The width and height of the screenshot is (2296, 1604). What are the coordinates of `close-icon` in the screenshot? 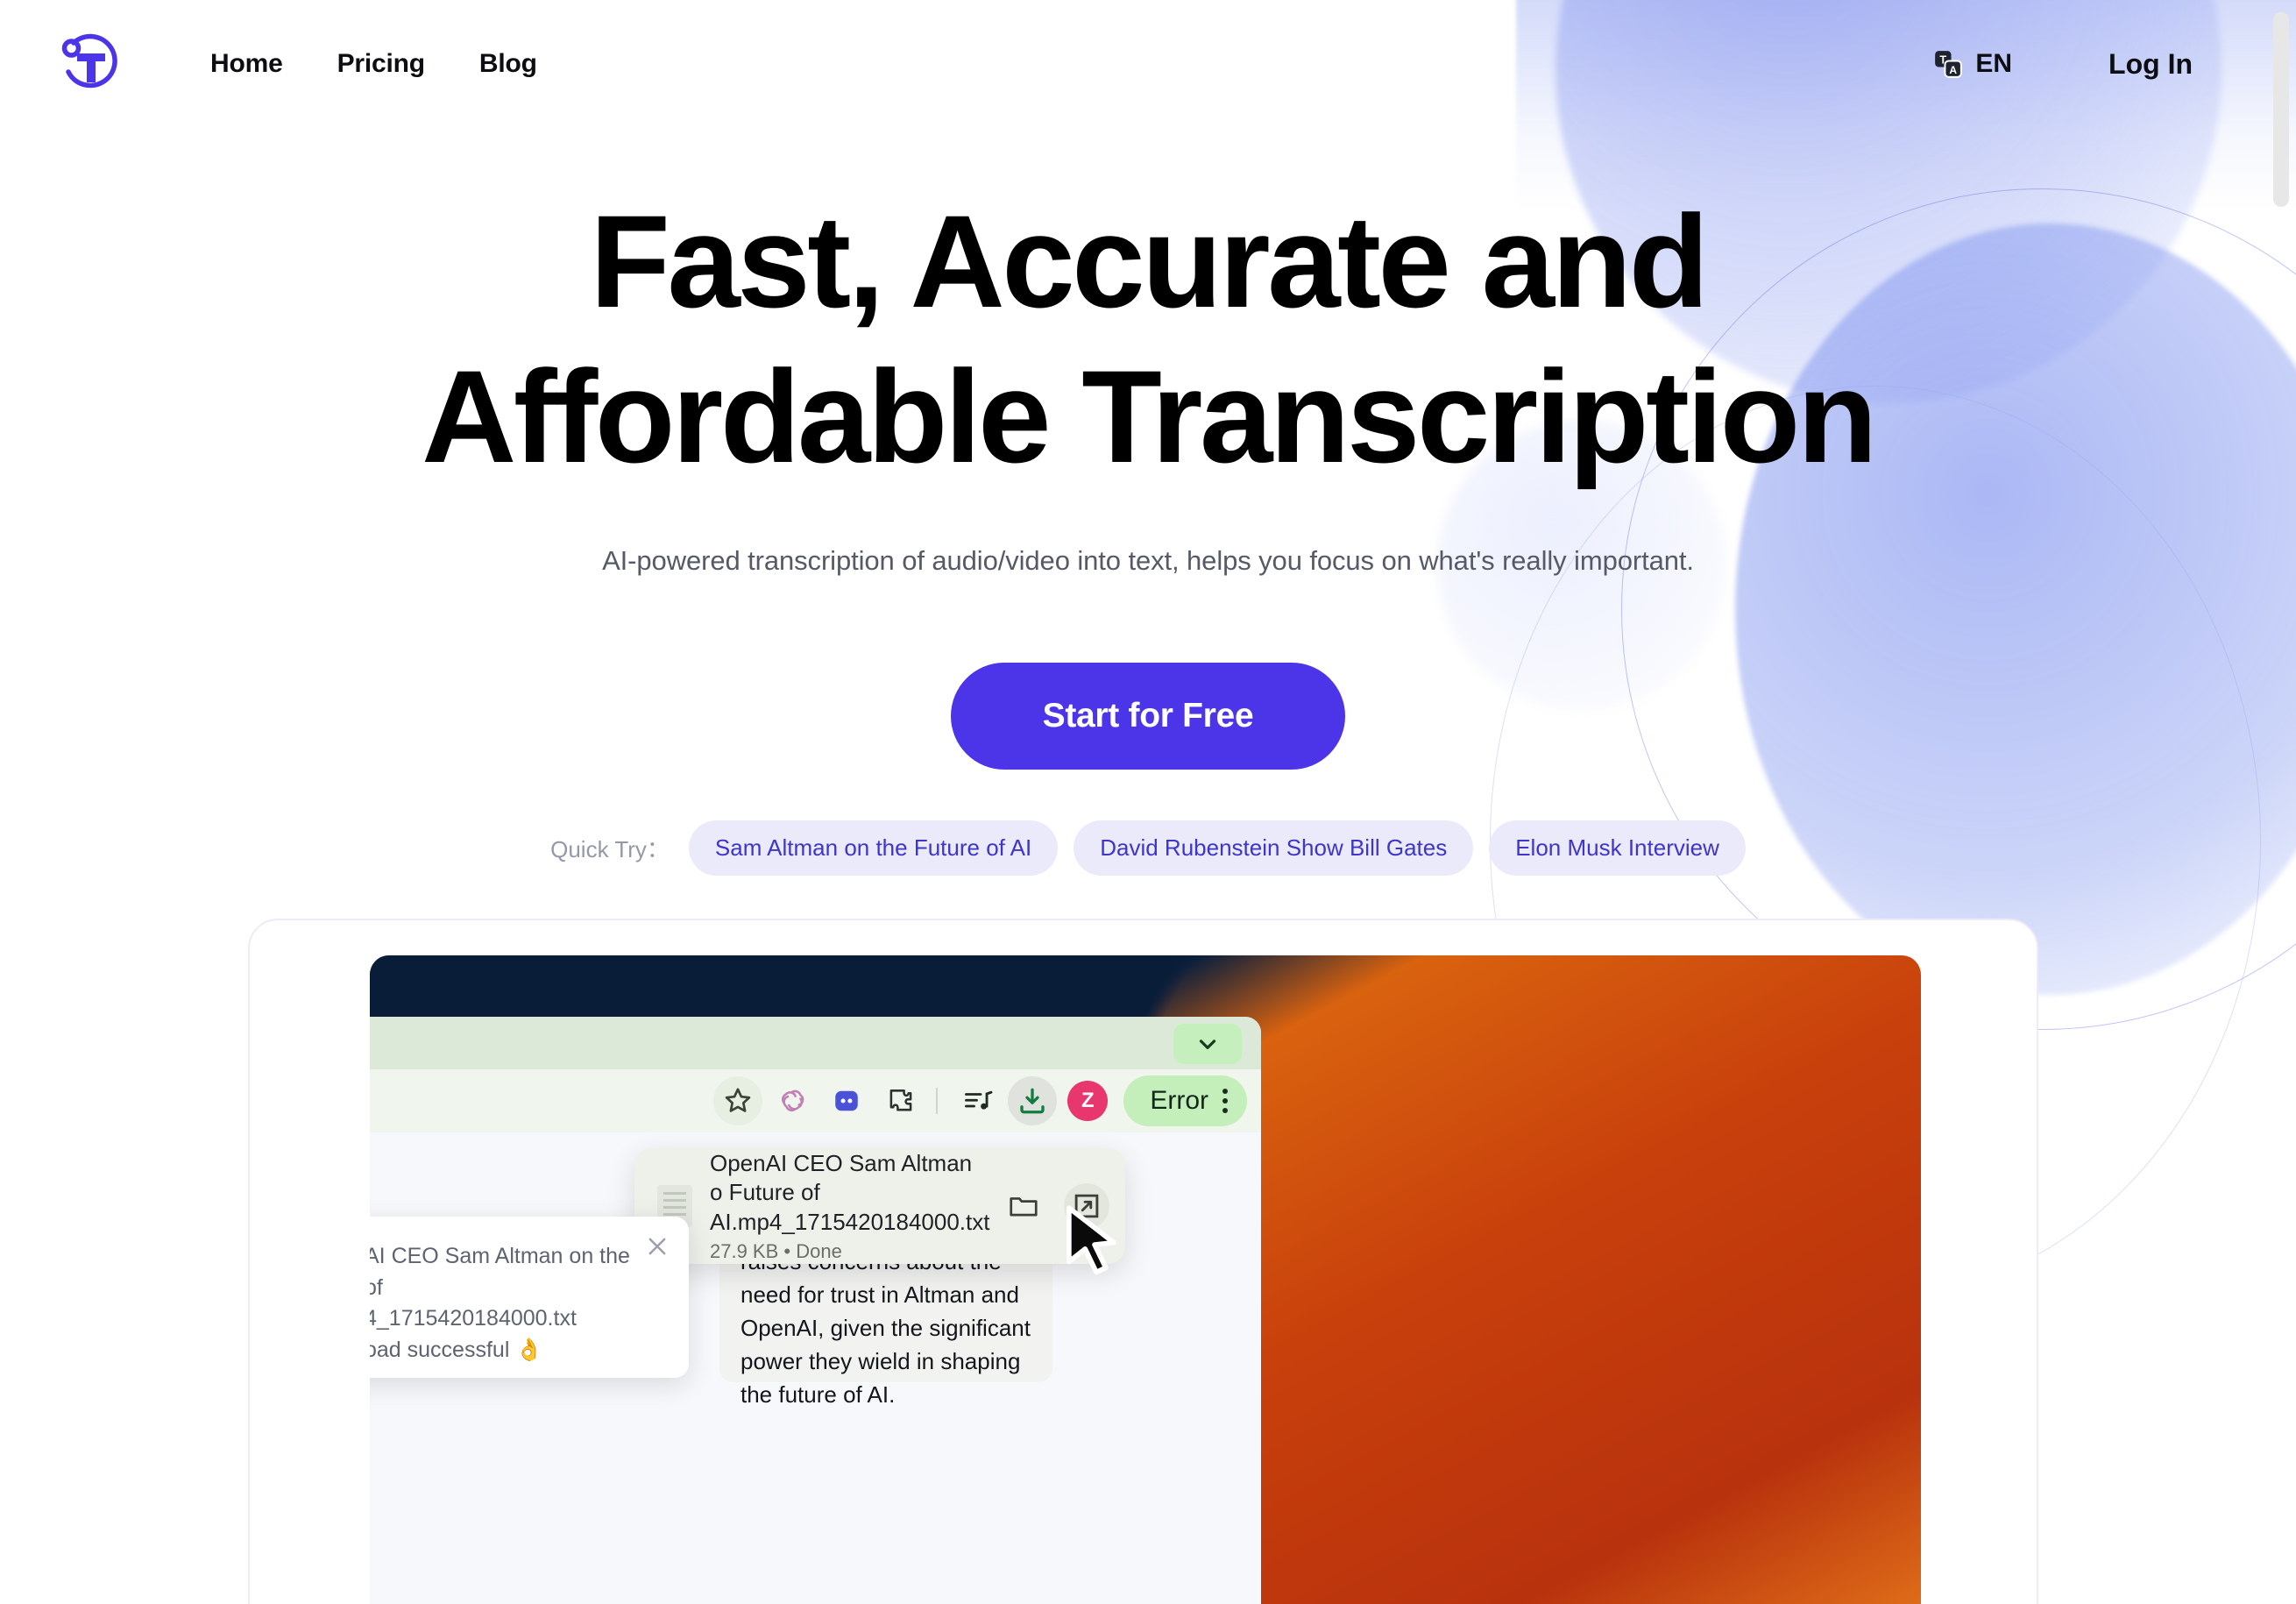 It's located at (657, 1246).